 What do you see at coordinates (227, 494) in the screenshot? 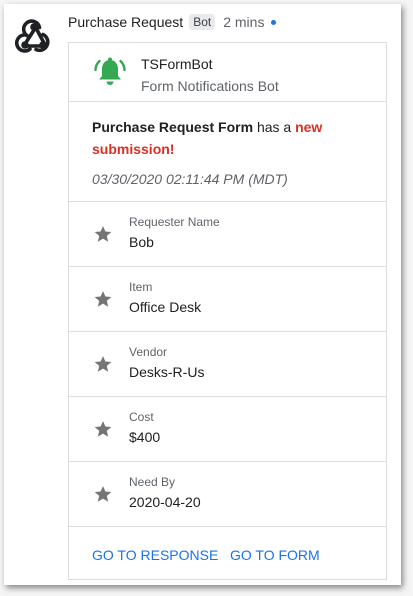
I see `field-row: Need By 2020-04-20` at bounding box center [227, 494].